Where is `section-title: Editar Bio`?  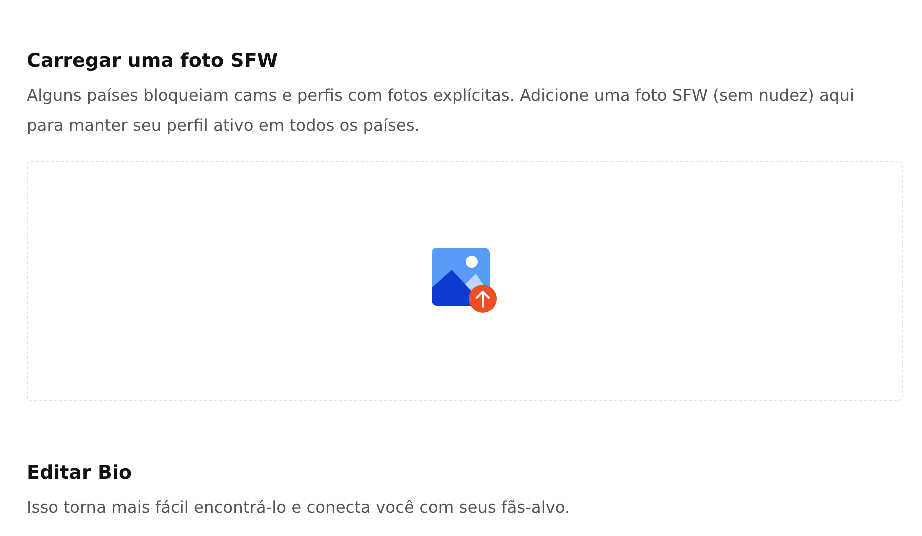 section-title: Editar Bio is located at coordinates (80, 473).